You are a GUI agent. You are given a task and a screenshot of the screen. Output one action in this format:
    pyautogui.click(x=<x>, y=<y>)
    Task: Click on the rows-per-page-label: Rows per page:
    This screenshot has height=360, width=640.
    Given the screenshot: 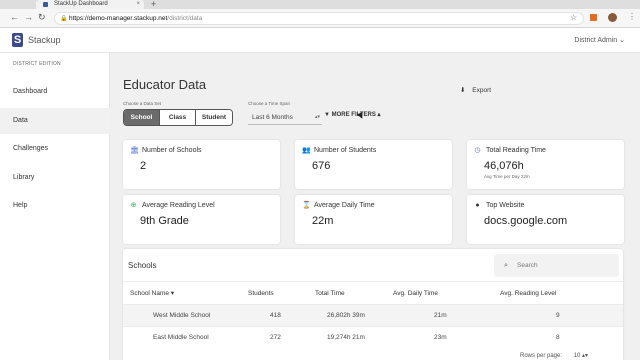 What is the action you would take?
    pyautogui.click(x=541, y=356)
    